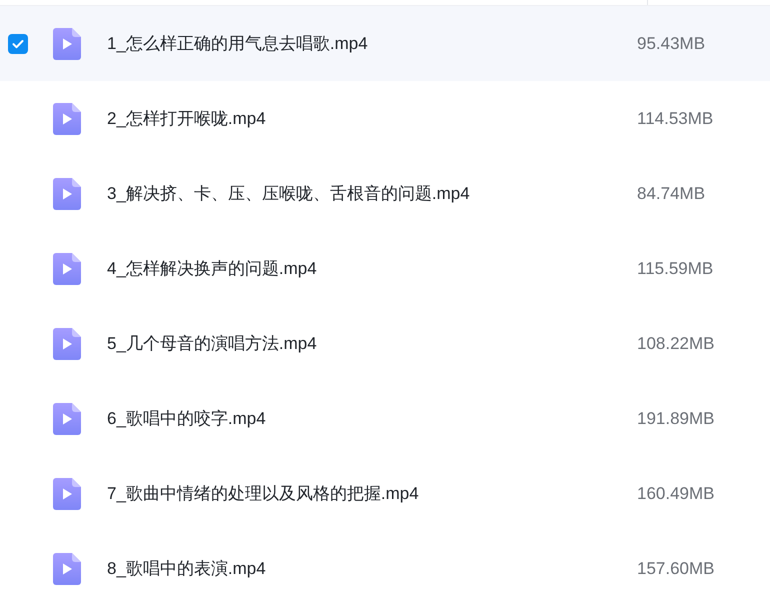  Describe the element at coordinates (671, 43) in the screenshot. I see `file-size: 95.43MB` at that location.